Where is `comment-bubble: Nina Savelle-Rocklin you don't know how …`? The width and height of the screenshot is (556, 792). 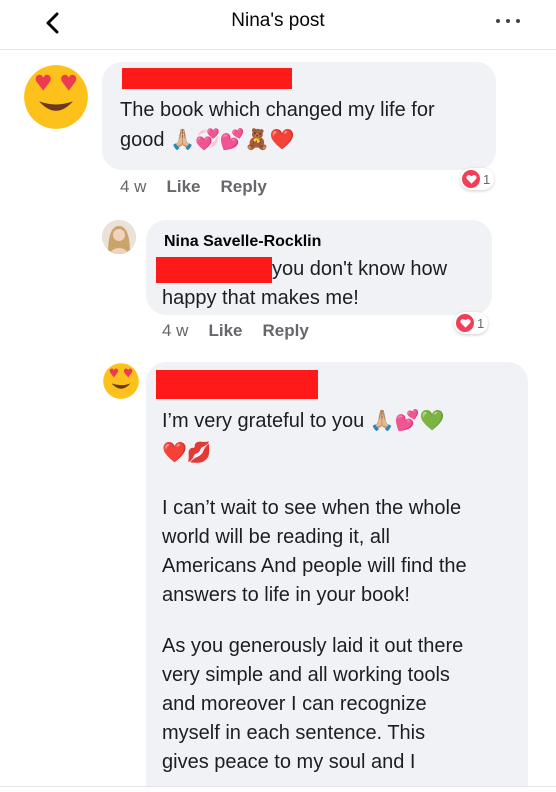
comment-bubble: Nina Savelle-Rocklin you don't know how … is located at coordinates (319, 267).